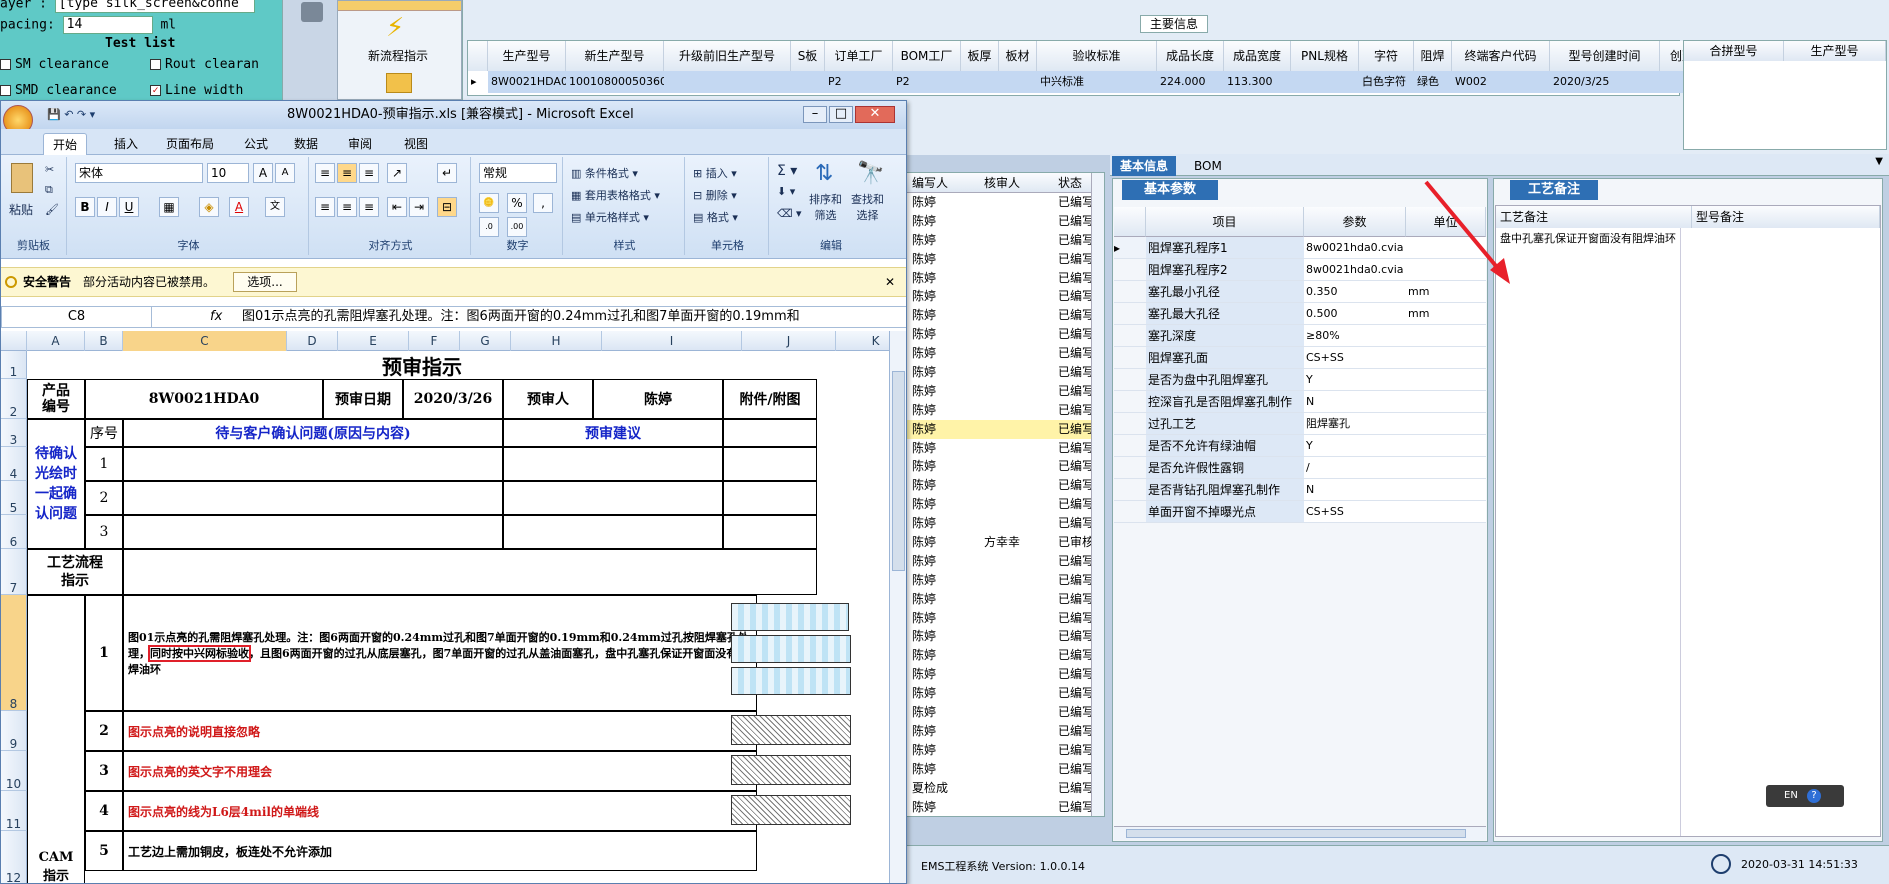 The width and height of the screenshot is (1889, 884). Describe the element at coordinates (808, 56) in the screenshot. I see `main-col-header: S板` at that location.